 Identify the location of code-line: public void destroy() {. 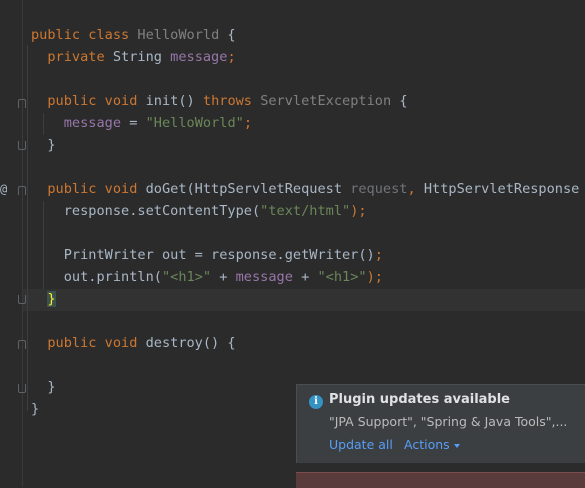
(133, 343).